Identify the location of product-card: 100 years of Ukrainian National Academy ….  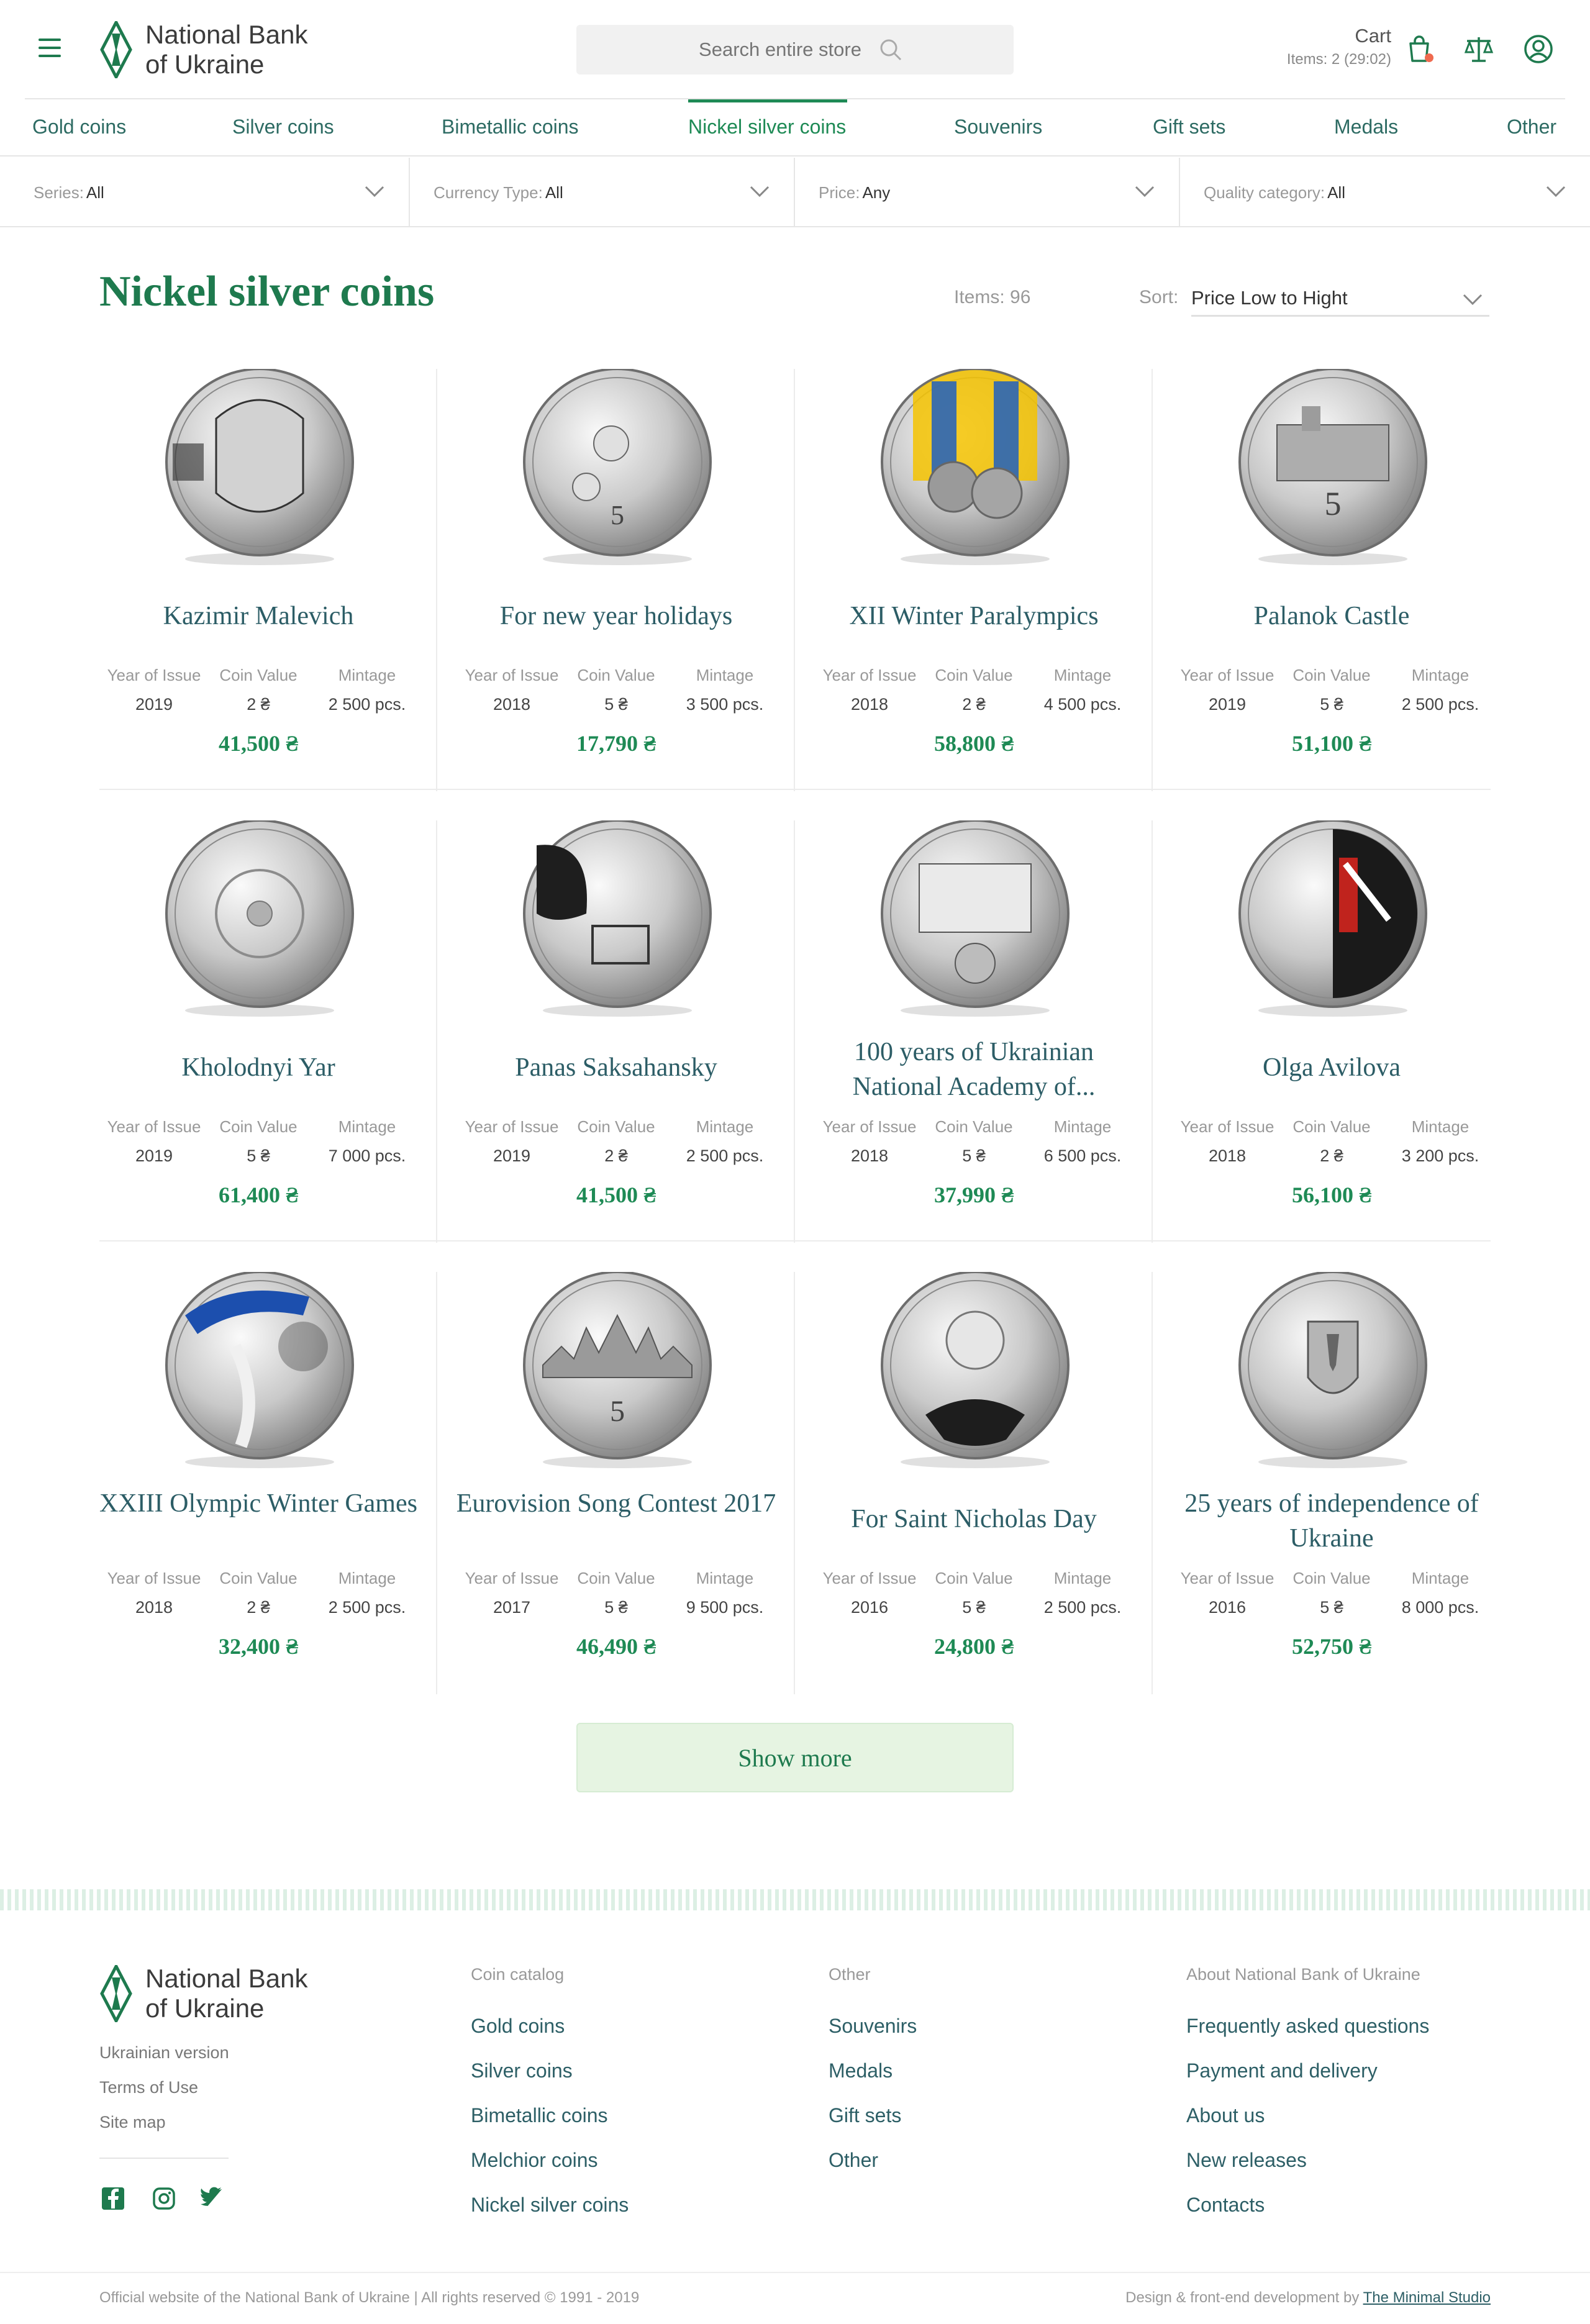
(974, 1046).